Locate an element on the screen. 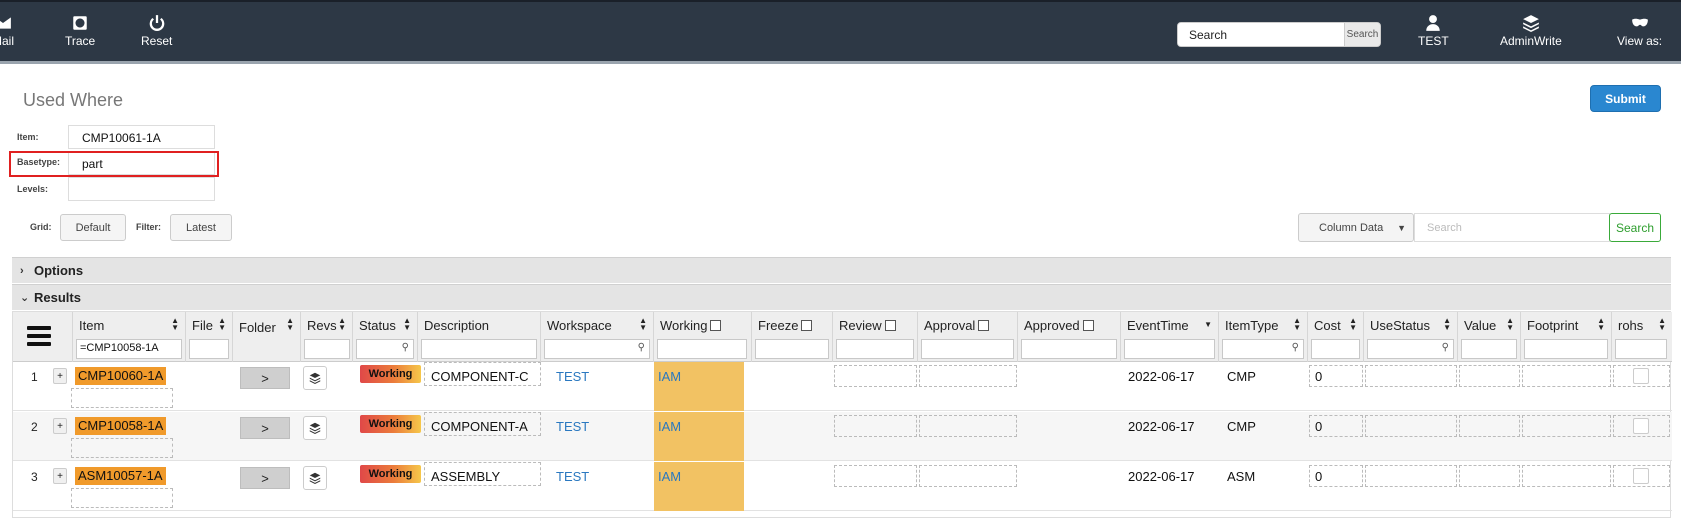  row-number: 3 is located at coordinates (34, 477).